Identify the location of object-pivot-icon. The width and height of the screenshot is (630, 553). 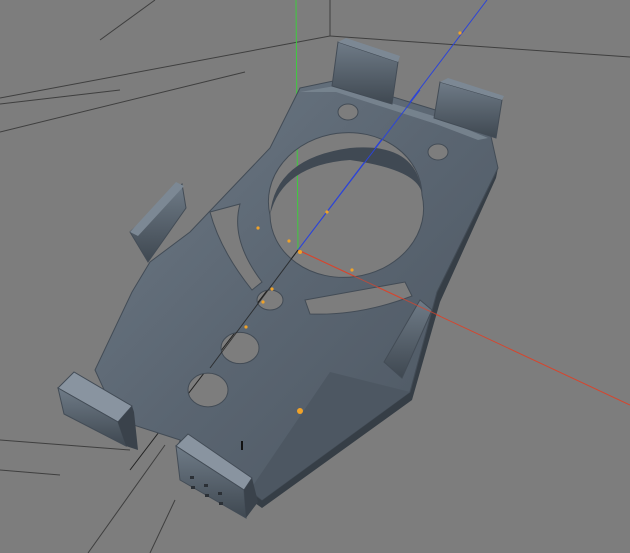
(300, 411).